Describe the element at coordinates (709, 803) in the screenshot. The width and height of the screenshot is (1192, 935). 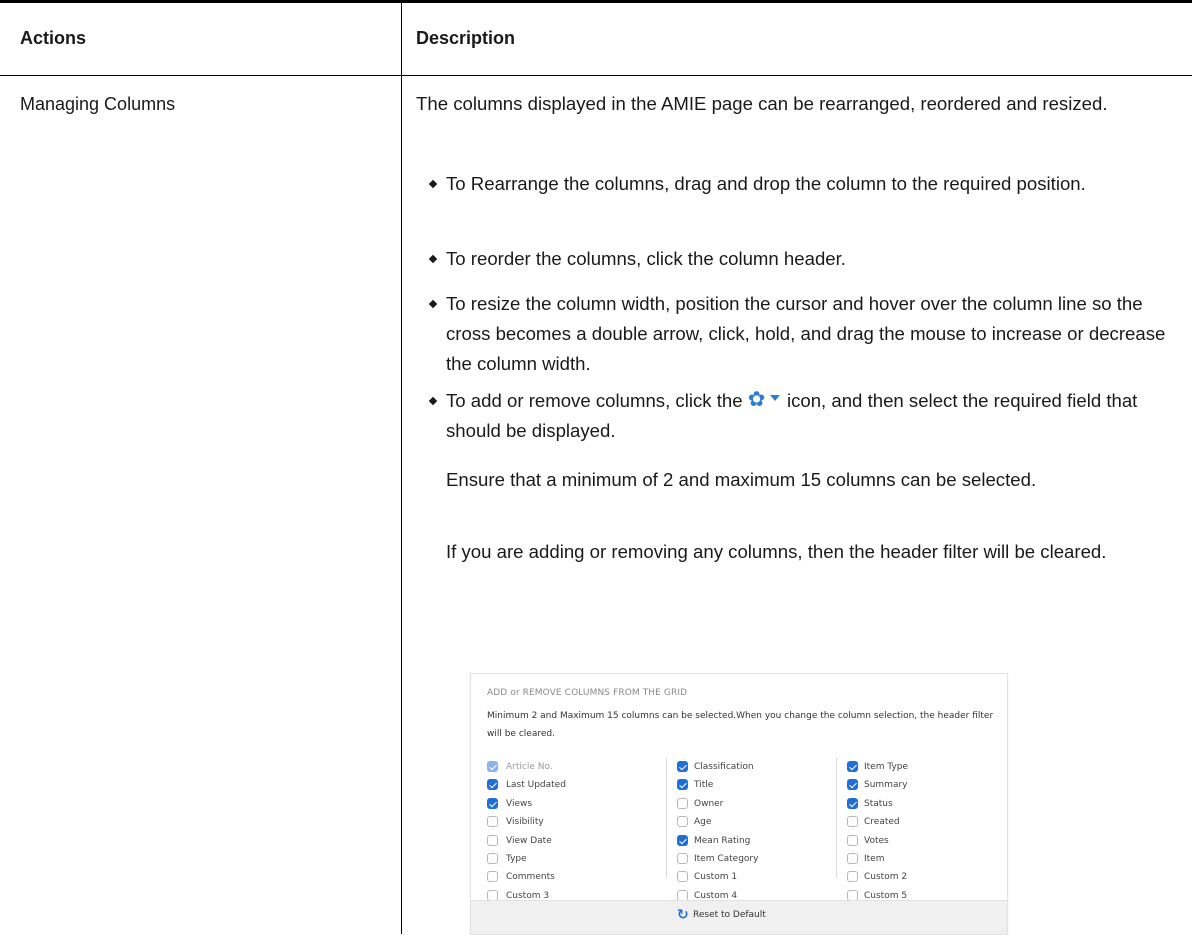
I see `option-label: Owner` at that location.